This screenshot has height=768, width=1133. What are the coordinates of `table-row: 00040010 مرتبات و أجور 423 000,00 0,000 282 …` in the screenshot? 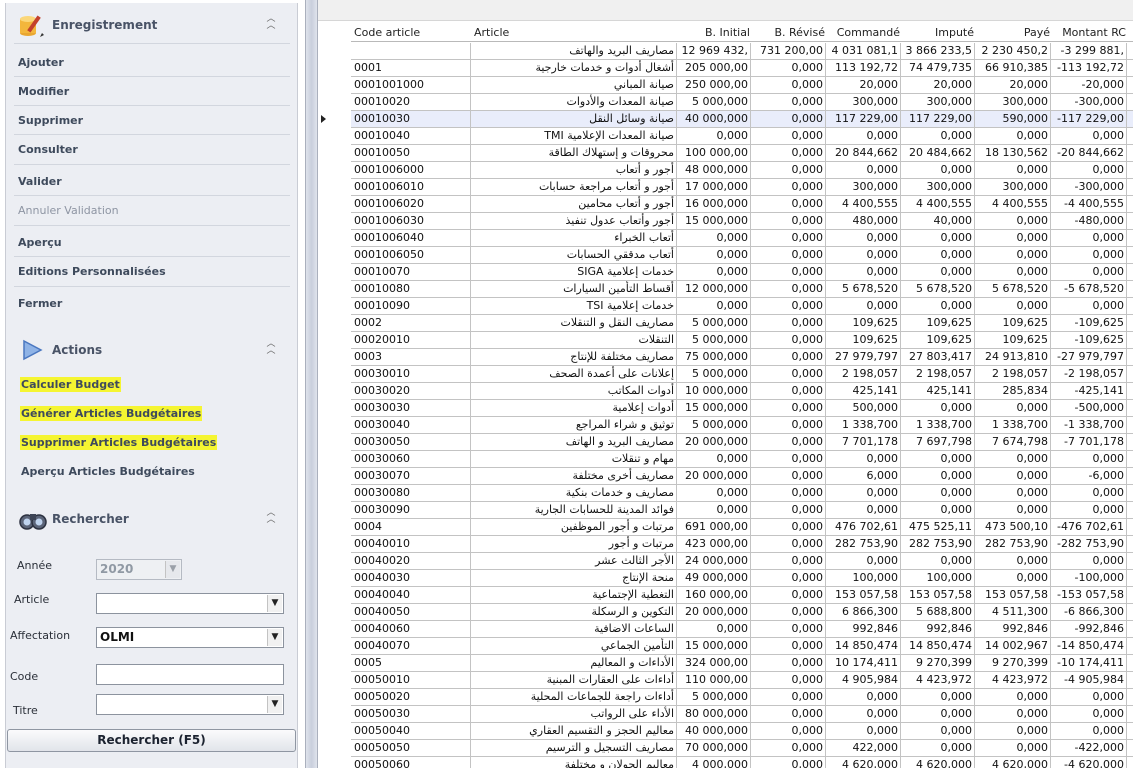 It's located at (742, 544).